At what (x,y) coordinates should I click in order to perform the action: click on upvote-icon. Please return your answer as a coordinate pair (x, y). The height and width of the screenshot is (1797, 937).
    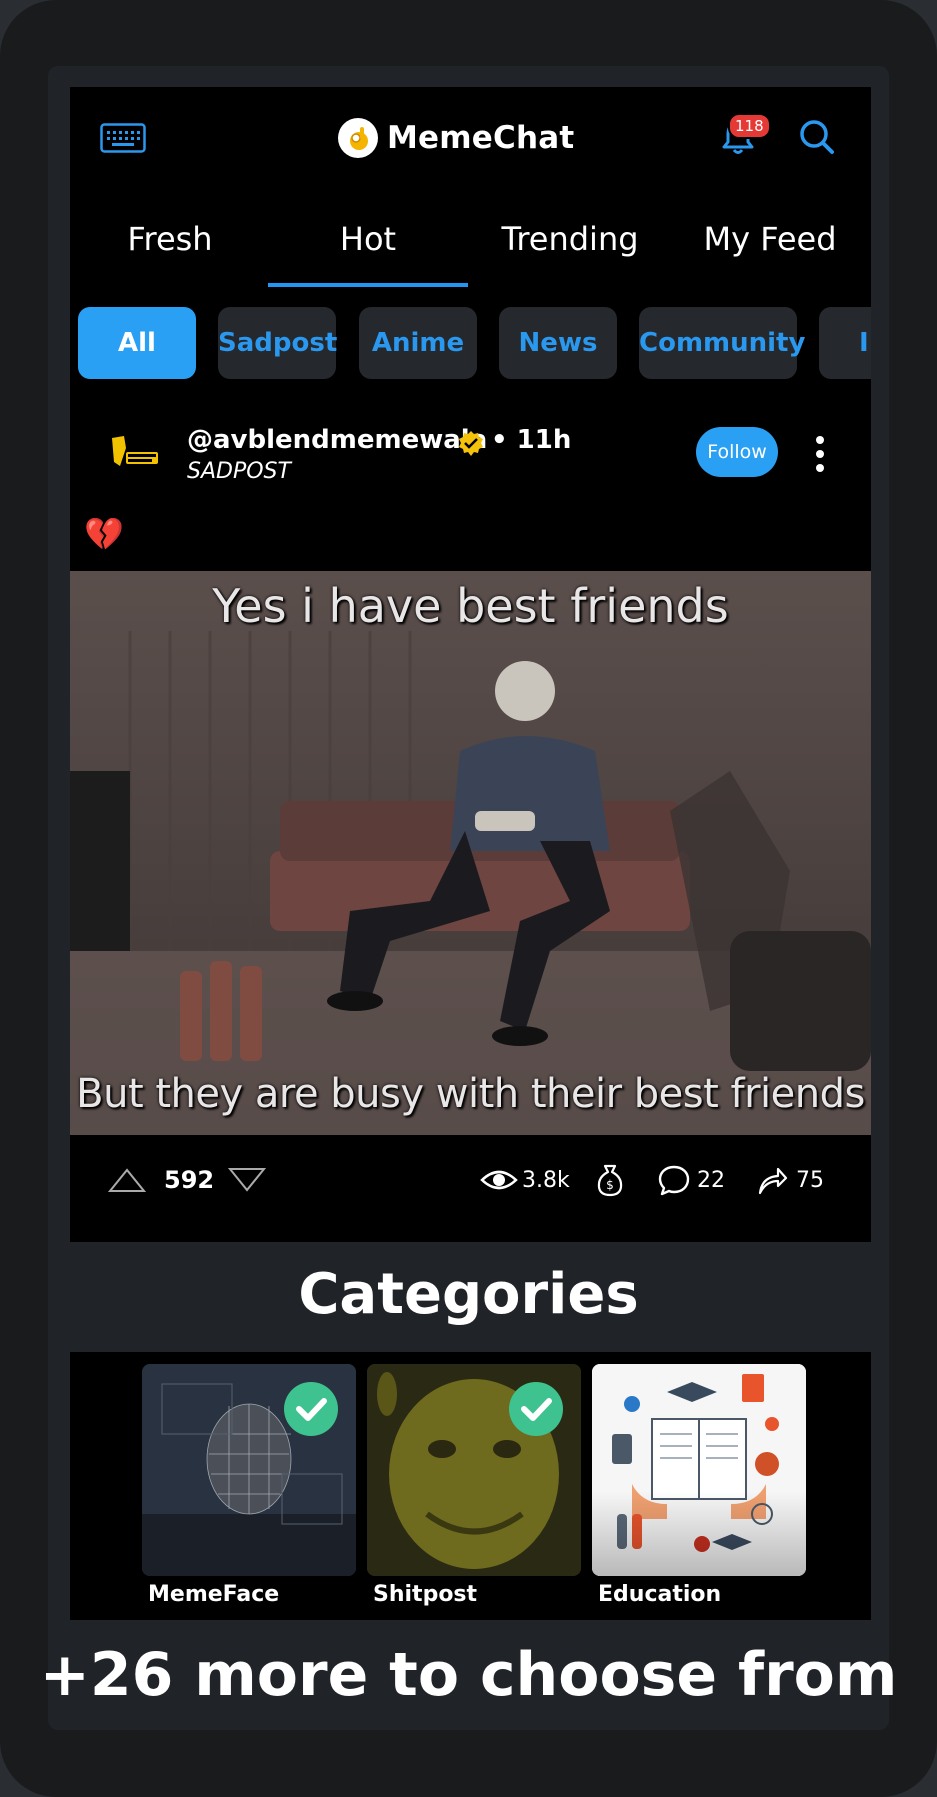
    Looking at the image, I should click on (127, 1180).